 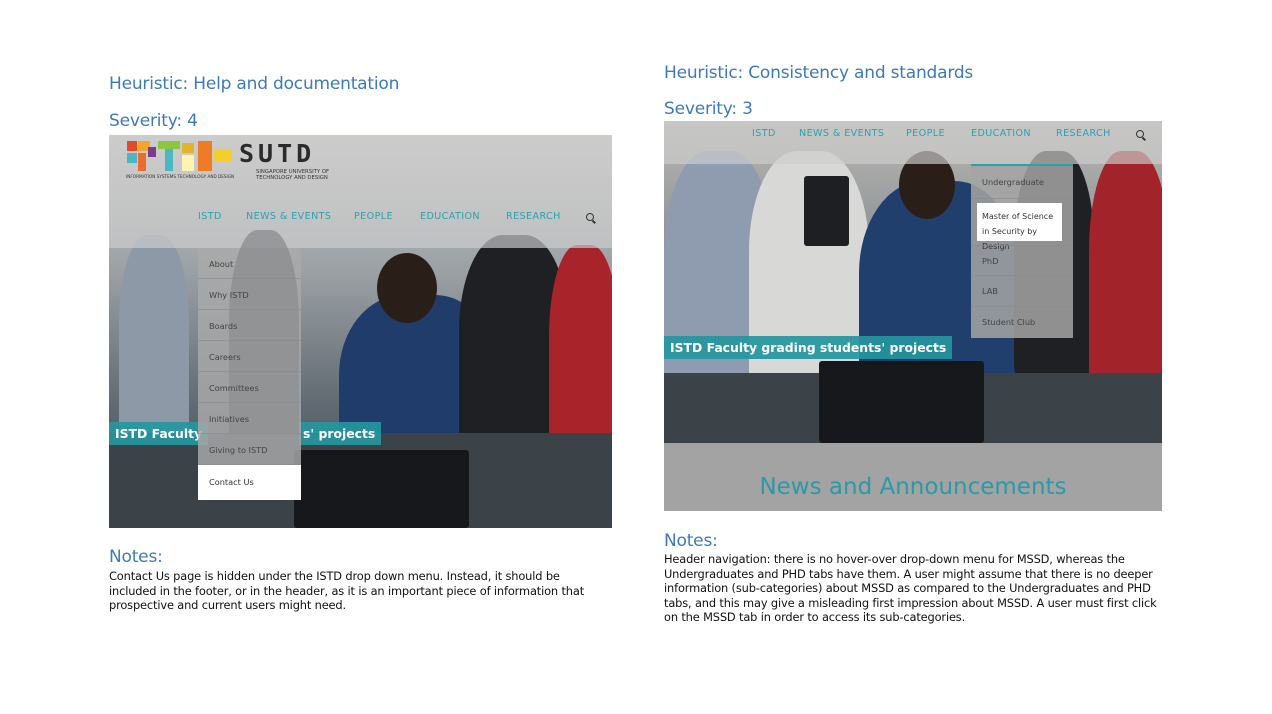 I want to click on dropdown-item-contact-us: Contact Us, so click(x=249, y=482).